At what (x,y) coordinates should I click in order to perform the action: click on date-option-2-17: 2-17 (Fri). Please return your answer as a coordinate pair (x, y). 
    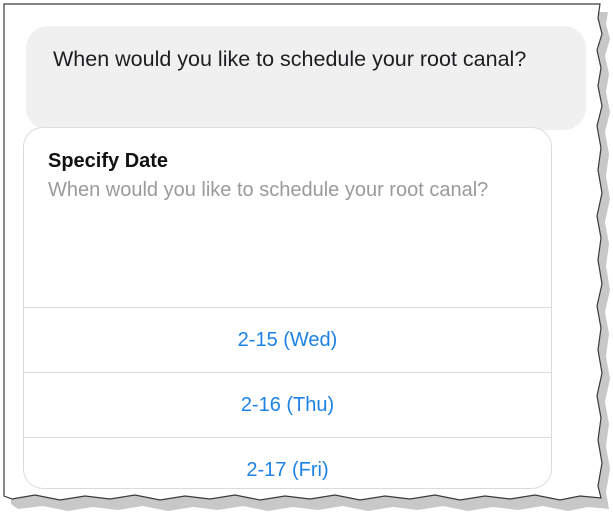
    Looking at the image, I should click on (287, 463).